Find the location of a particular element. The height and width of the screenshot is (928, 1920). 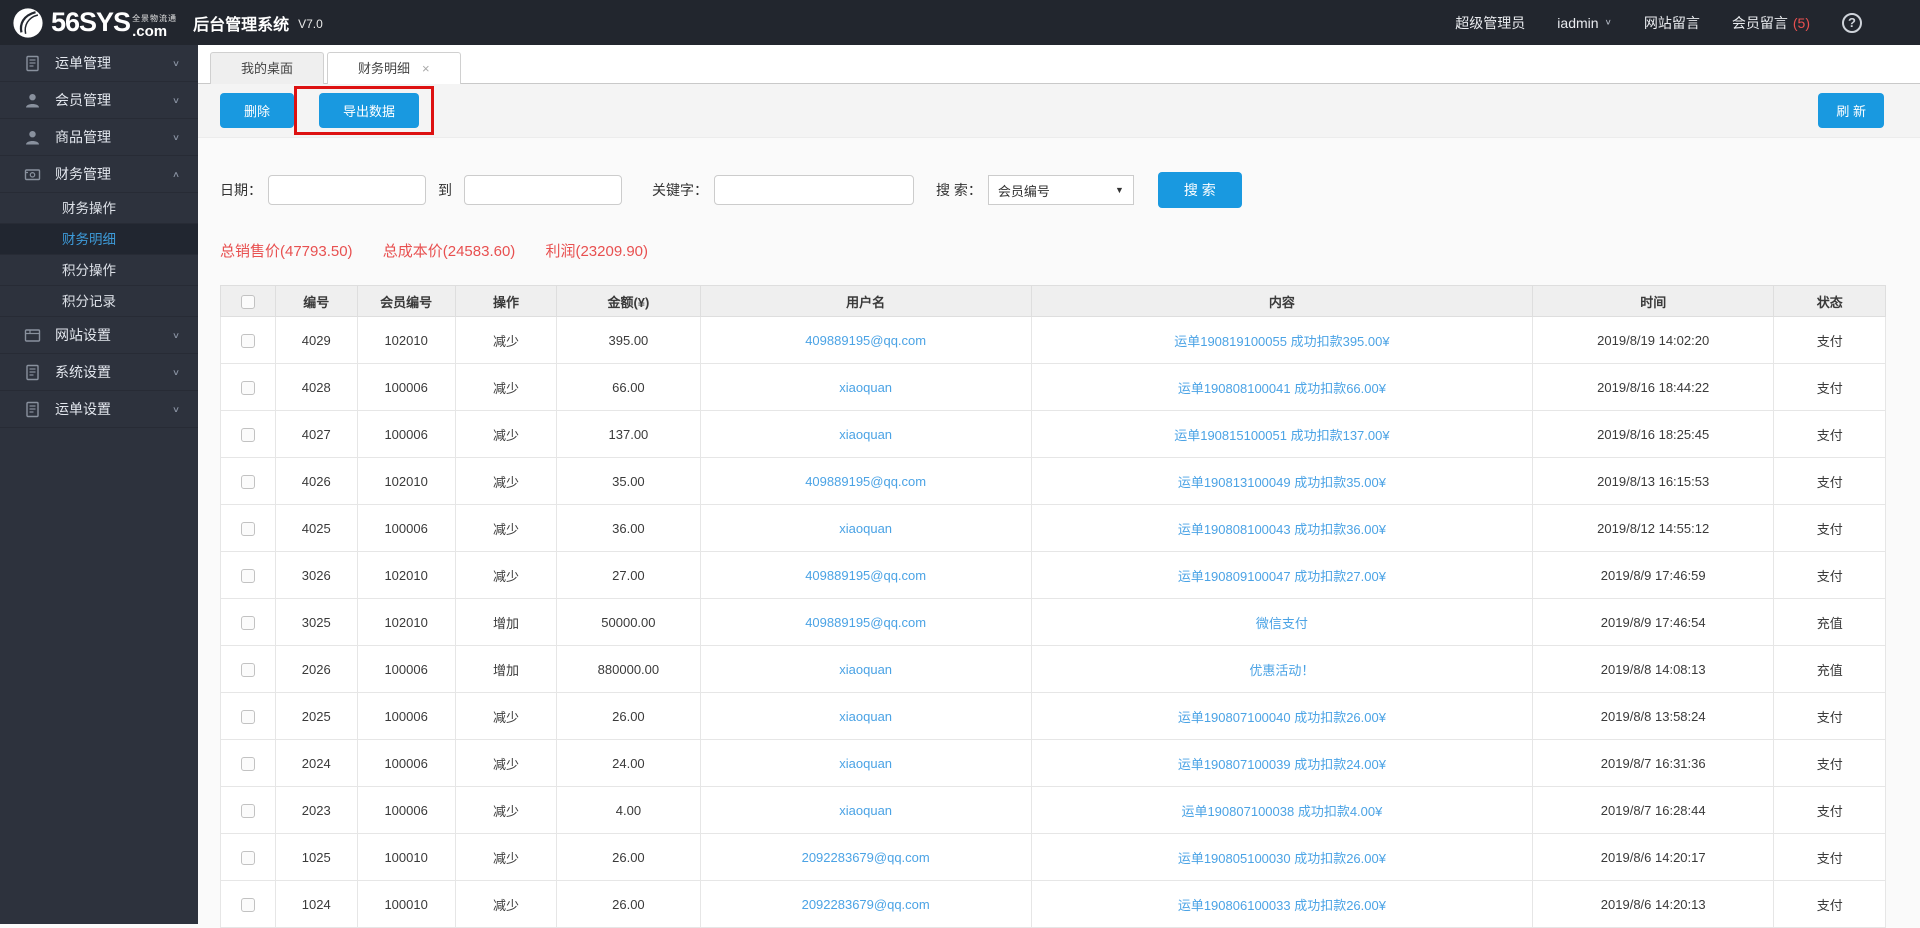

sidebar-item: 财务管理 ∧ is located at coordinates (99, 174).